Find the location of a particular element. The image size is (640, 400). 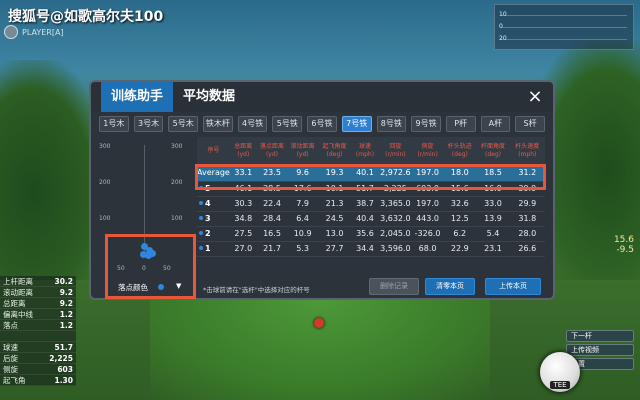

tab-training-assistant: 训练助手 is located at coordinates (137, 97).